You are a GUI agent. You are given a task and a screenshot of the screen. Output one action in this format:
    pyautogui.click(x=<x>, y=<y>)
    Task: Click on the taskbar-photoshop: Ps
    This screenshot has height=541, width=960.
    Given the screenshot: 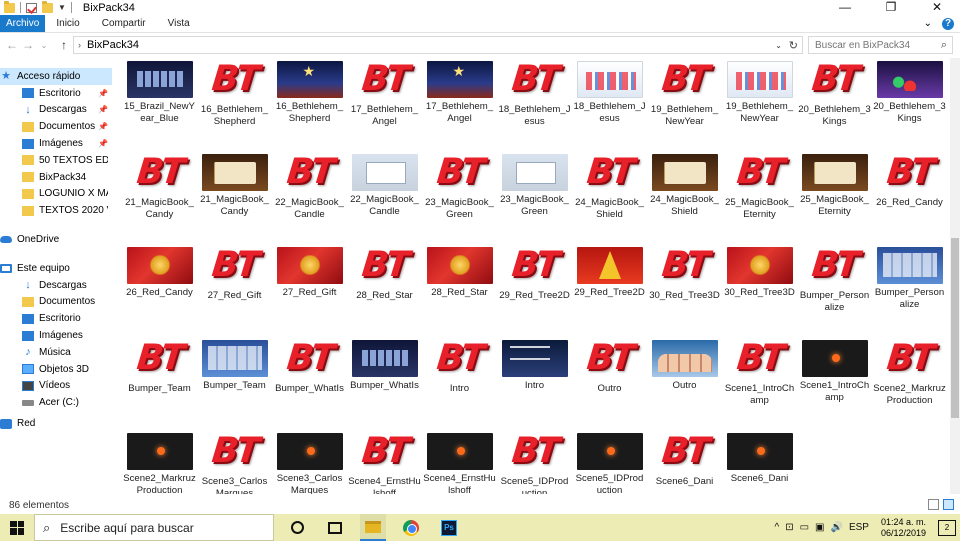 What is the action you would take?
    pyautogui.click(x=449, y=527)
    